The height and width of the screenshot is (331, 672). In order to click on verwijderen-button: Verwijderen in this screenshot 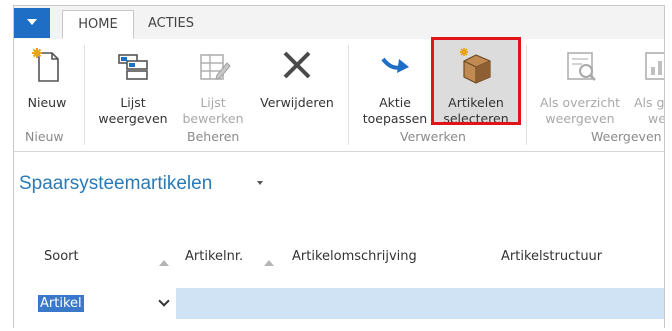, I will do `click(297, 85)`.